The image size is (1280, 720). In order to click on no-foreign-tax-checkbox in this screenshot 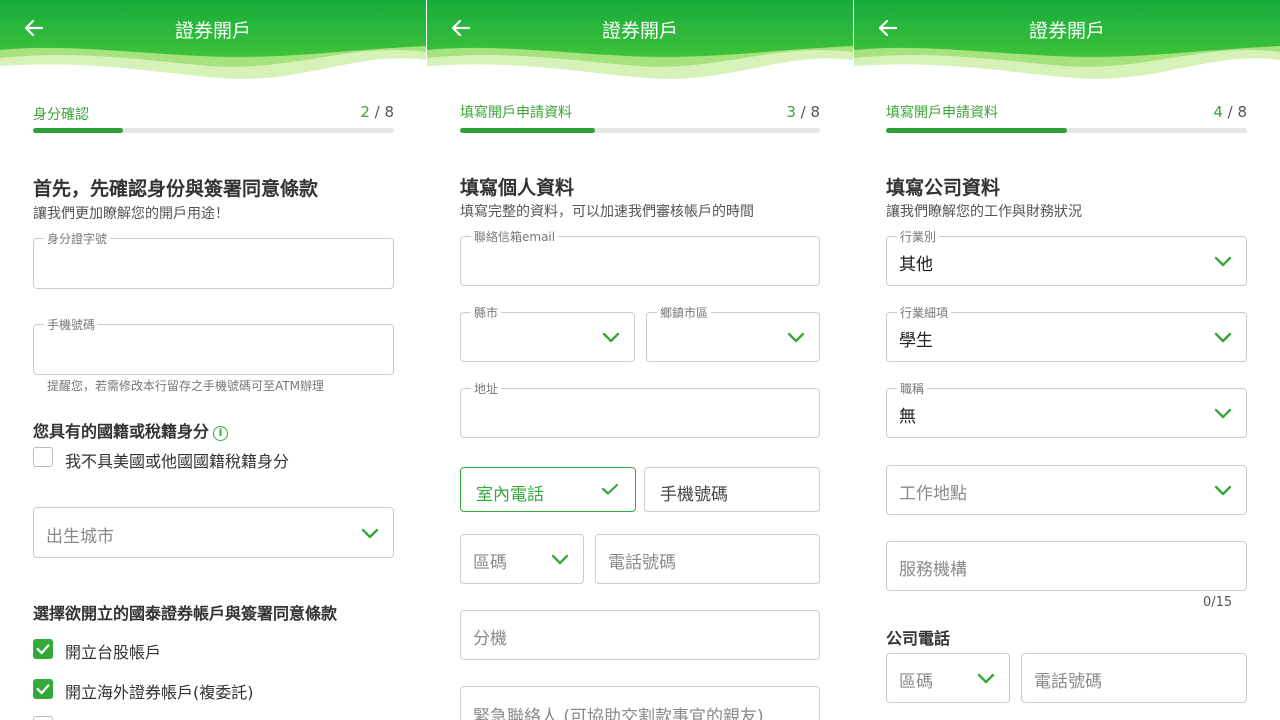, I will do `click(43, 457)`.